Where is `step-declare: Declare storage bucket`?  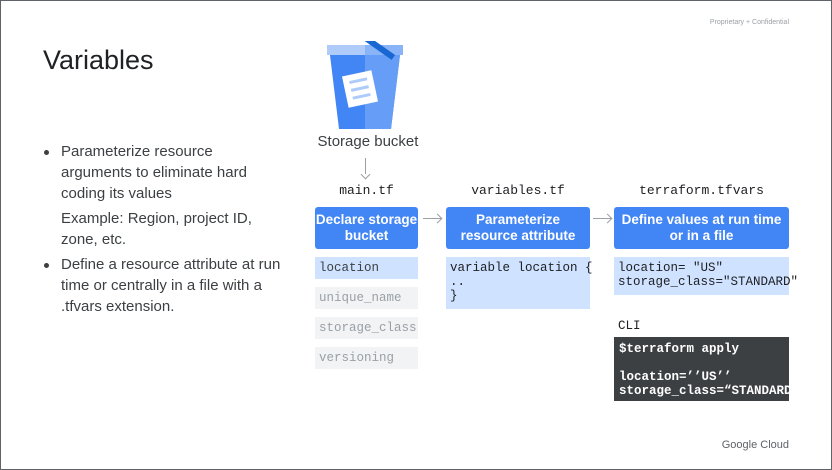 step-declare: Declare storage bucket is located at coordinates (366, 228).